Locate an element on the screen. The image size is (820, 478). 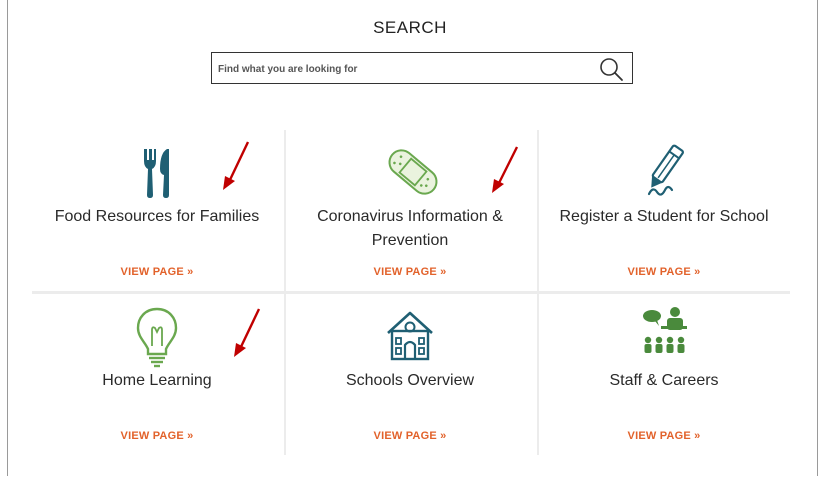
tile-staff-careers: Staff & Careers VIEW PAGE » is located at coordinates (664, 374).